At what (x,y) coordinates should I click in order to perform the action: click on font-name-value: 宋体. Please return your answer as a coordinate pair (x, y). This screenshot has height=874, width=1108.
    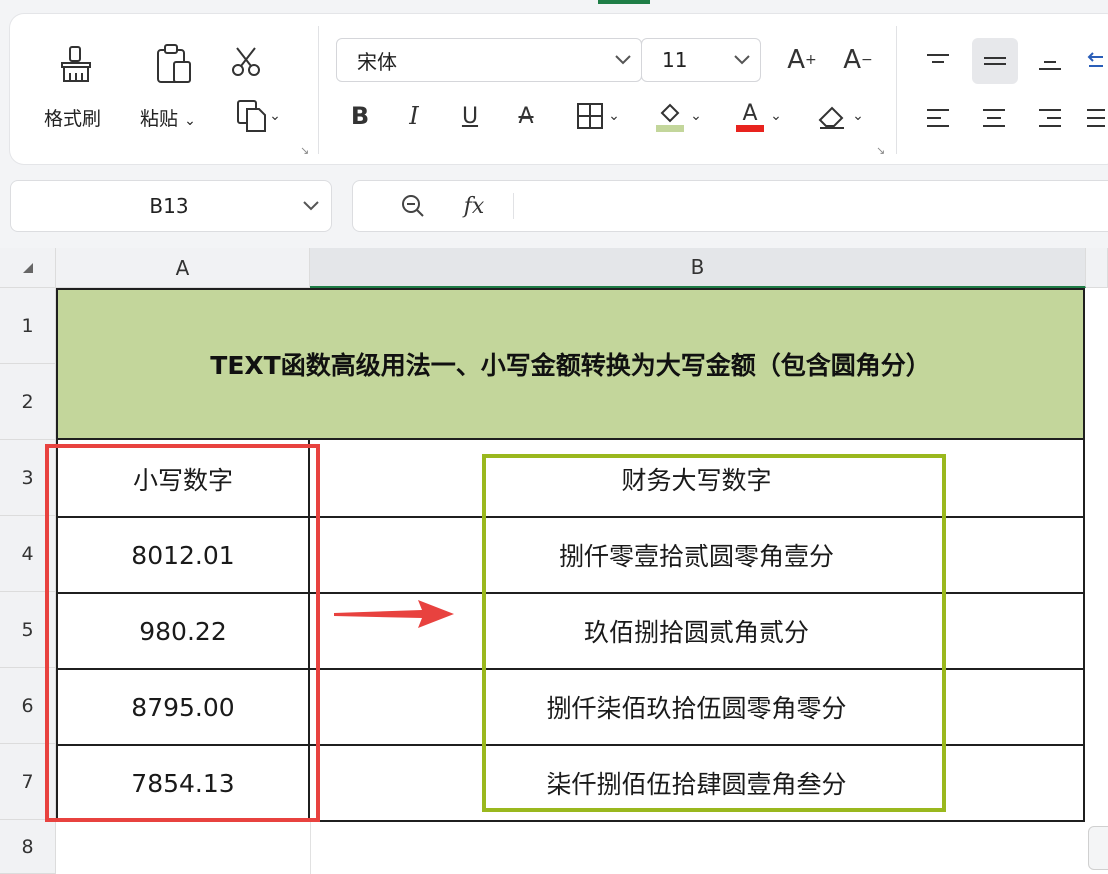
    Looking at the image, I should click on (377, 61).